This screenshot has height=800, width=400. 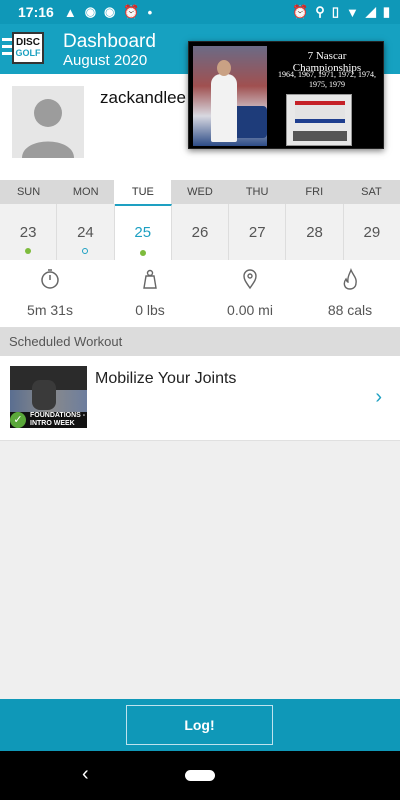 What do you see at coordinates (350, 310) in the screenshot?
I see `stat-calories-value: 88 cals` at bounding box center [350, 310].